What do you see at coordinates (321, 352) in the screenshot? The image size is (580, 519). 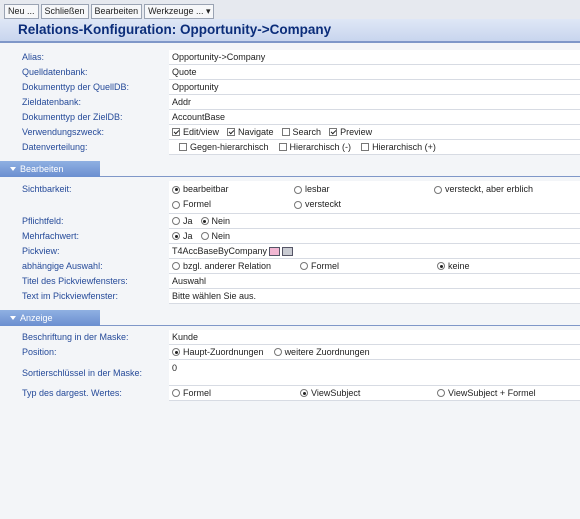 I see `position-option-other: weitere Zuordnungen` at bounding box center [321, 352].